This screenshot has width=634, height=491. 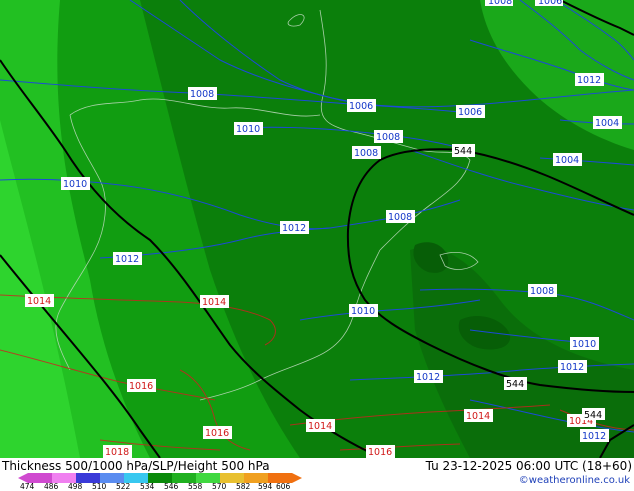 What do you see at coordinates (117, 452) in the screenshot?
I see `isobar-label: 1018` at bounding box center [117, 452].